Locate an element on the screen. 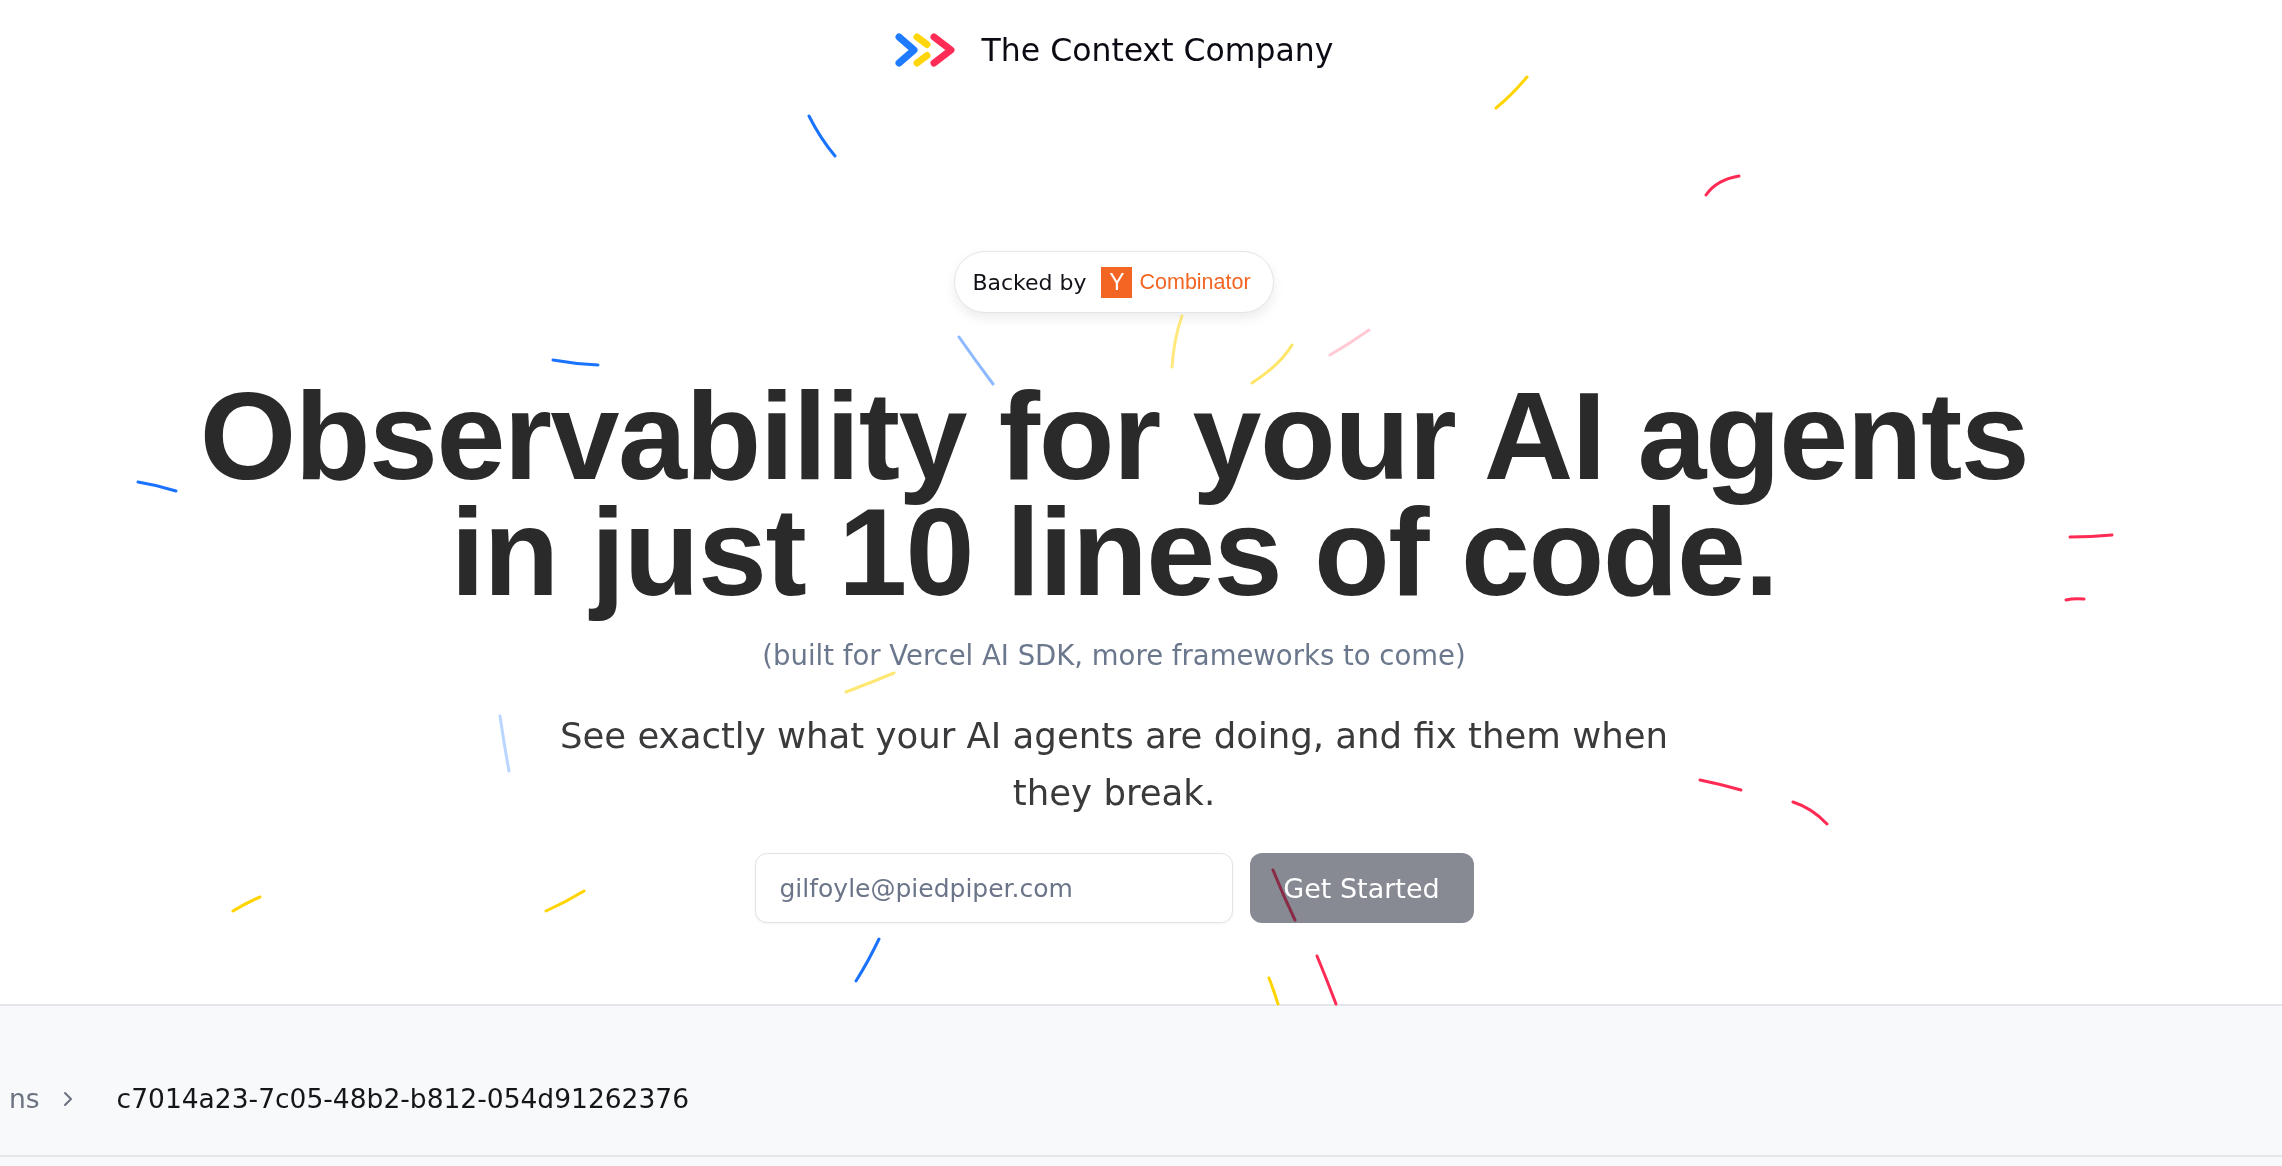  breadcrumb-link: ns is located at coordinates (24, 1099).